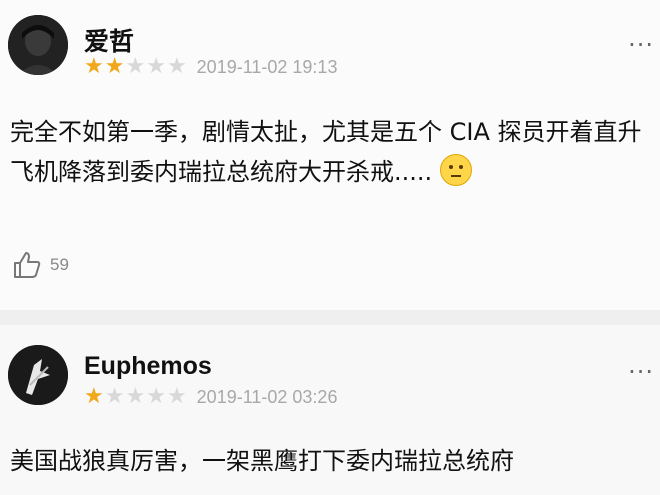 The width and height of the screenshot is (660, 495). Describe the element at coordinates (330, 317) in the screenshot. I see `divider` at that location.